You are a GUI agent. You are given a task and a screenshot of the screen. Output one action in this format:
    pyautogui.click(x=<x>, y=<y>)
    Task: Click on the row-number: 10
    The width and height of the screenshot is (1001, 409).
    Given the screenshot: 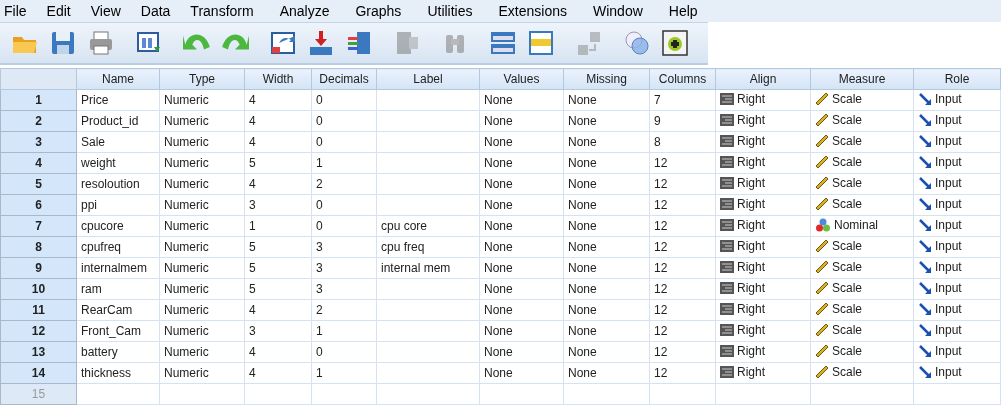 What is the action you would take?
    pyautogui.click(x=38, y=289)
    